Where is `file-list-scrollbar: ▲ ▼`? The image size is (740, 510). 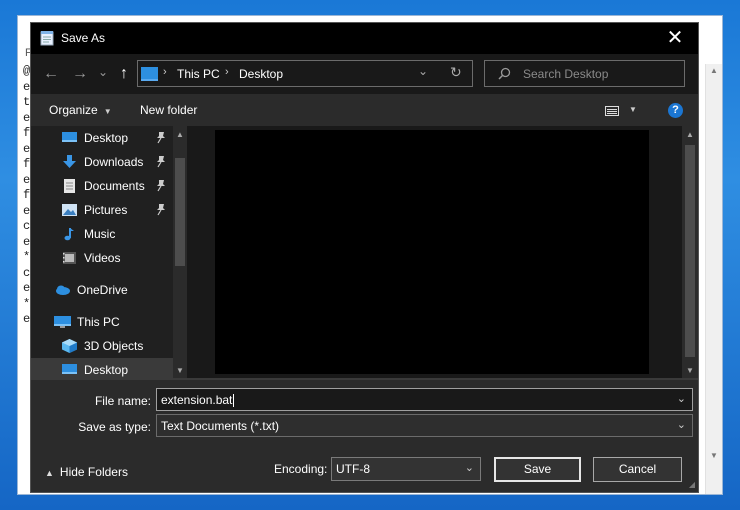 file-list-scrollbar: ▲ ▼ is located at coordinates (690, 252).